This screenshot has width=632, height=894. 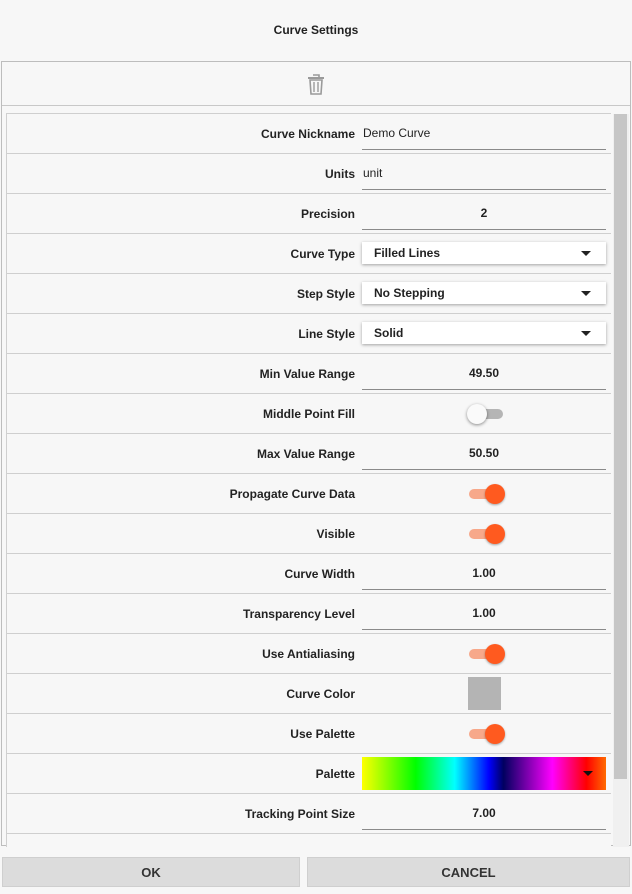 I want to click on curve-width-label: Curve Width, so click(x=319, y=574).